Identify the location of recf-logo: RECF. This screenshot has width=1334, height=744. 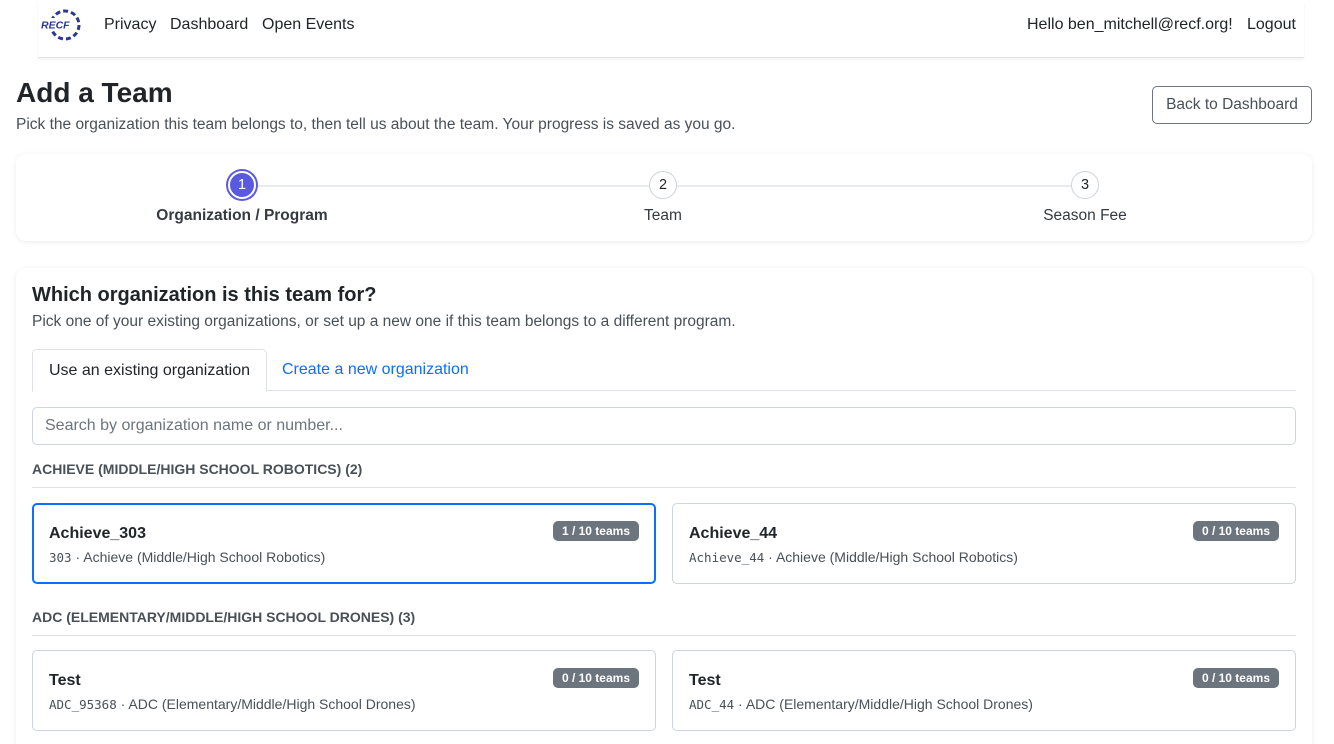
(62, 25).